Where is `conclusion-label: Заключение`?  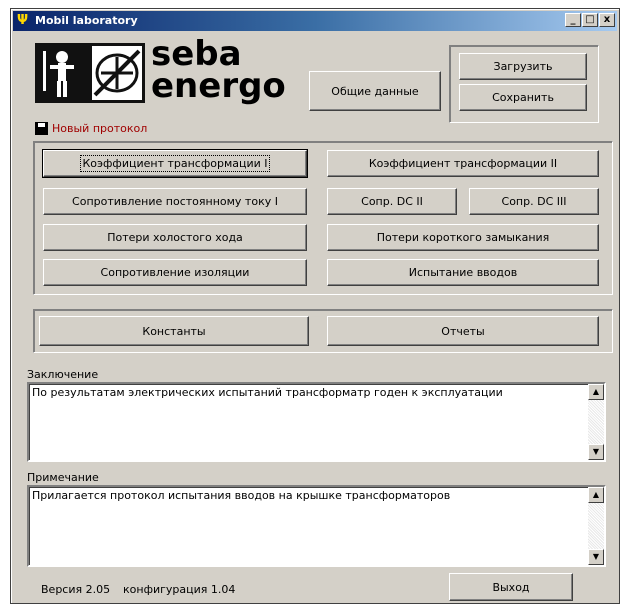
conclusion-label: Заключение is located at coordinates (63, 374).